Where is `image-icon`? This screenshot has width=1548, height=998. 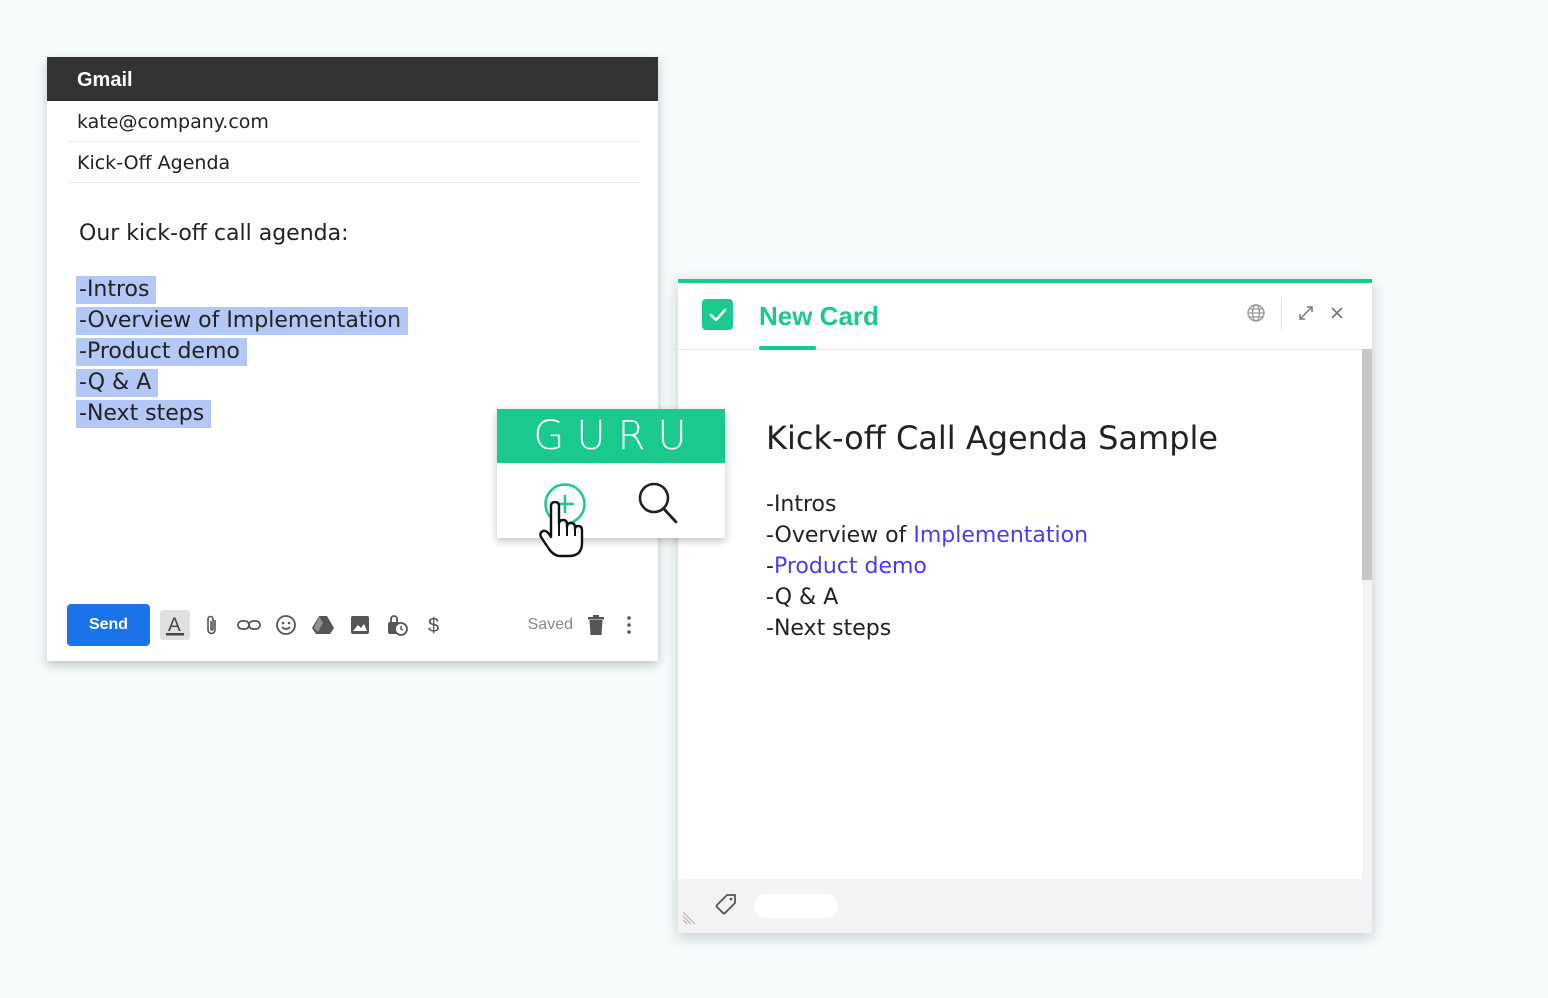
image-icon is located at coordinates (360, 625).